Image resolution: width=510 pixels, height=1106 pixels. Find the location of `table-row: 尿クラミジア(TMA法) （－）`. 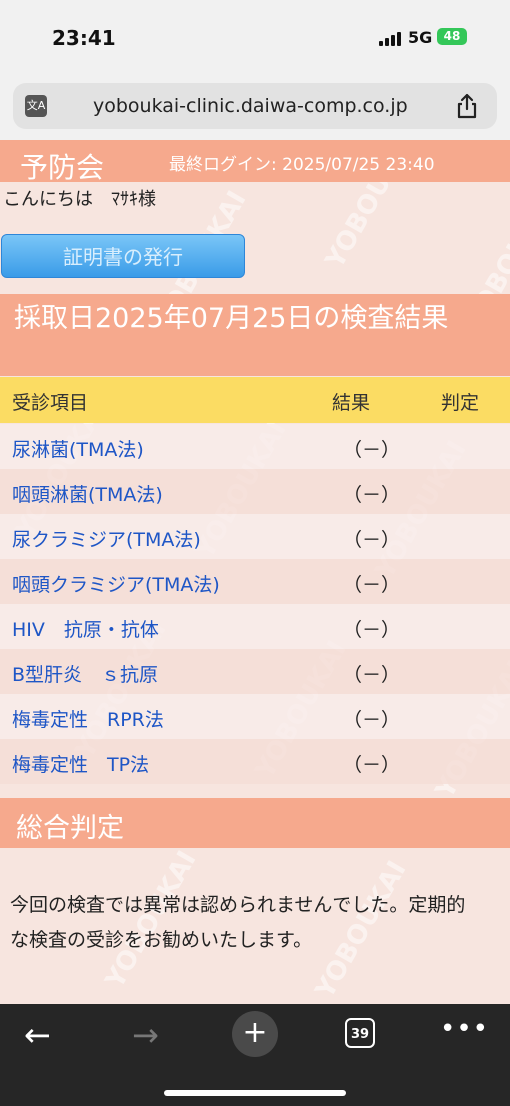

table-row: 尿クラミジア(TMA法) （－） is located at coordinates (255, 536).